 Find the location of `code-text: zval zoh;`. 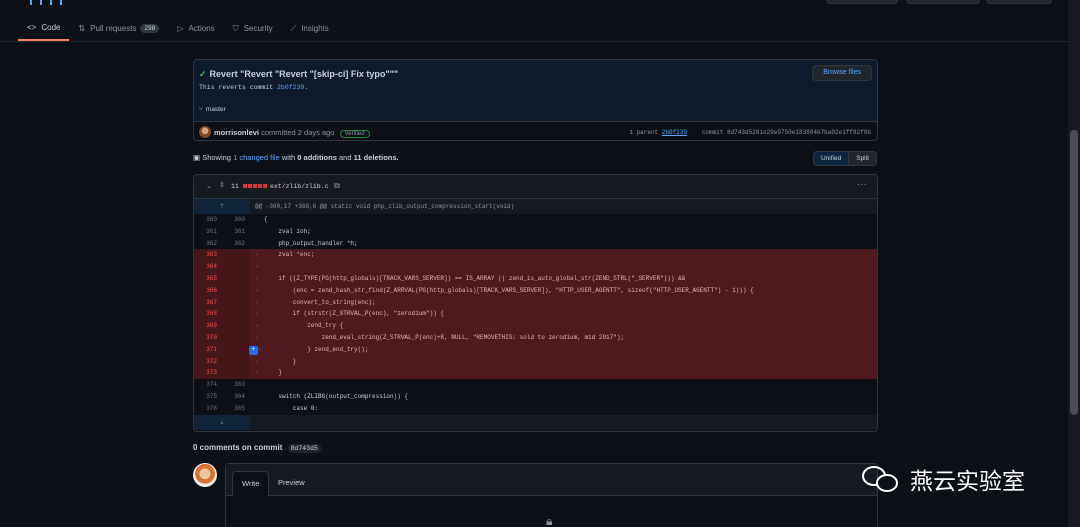

code-text: zval zoh; is located at coordinates (287, 231).